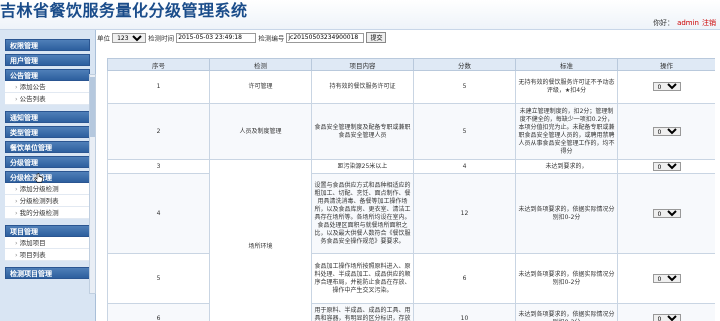 This screenshot has width=720, height=321. I want to click on cell-no: 1, so click(158, 87).